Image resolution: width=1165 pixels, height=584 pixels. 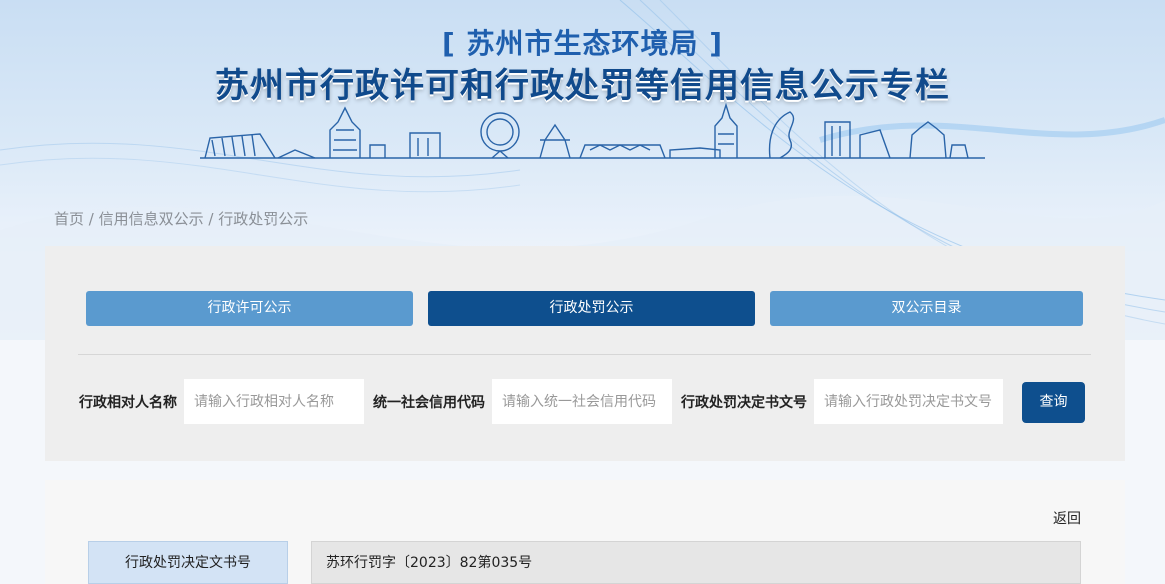 I want to click on tab-administrative-license: 行政许可公示, so click(x=249, y=308).